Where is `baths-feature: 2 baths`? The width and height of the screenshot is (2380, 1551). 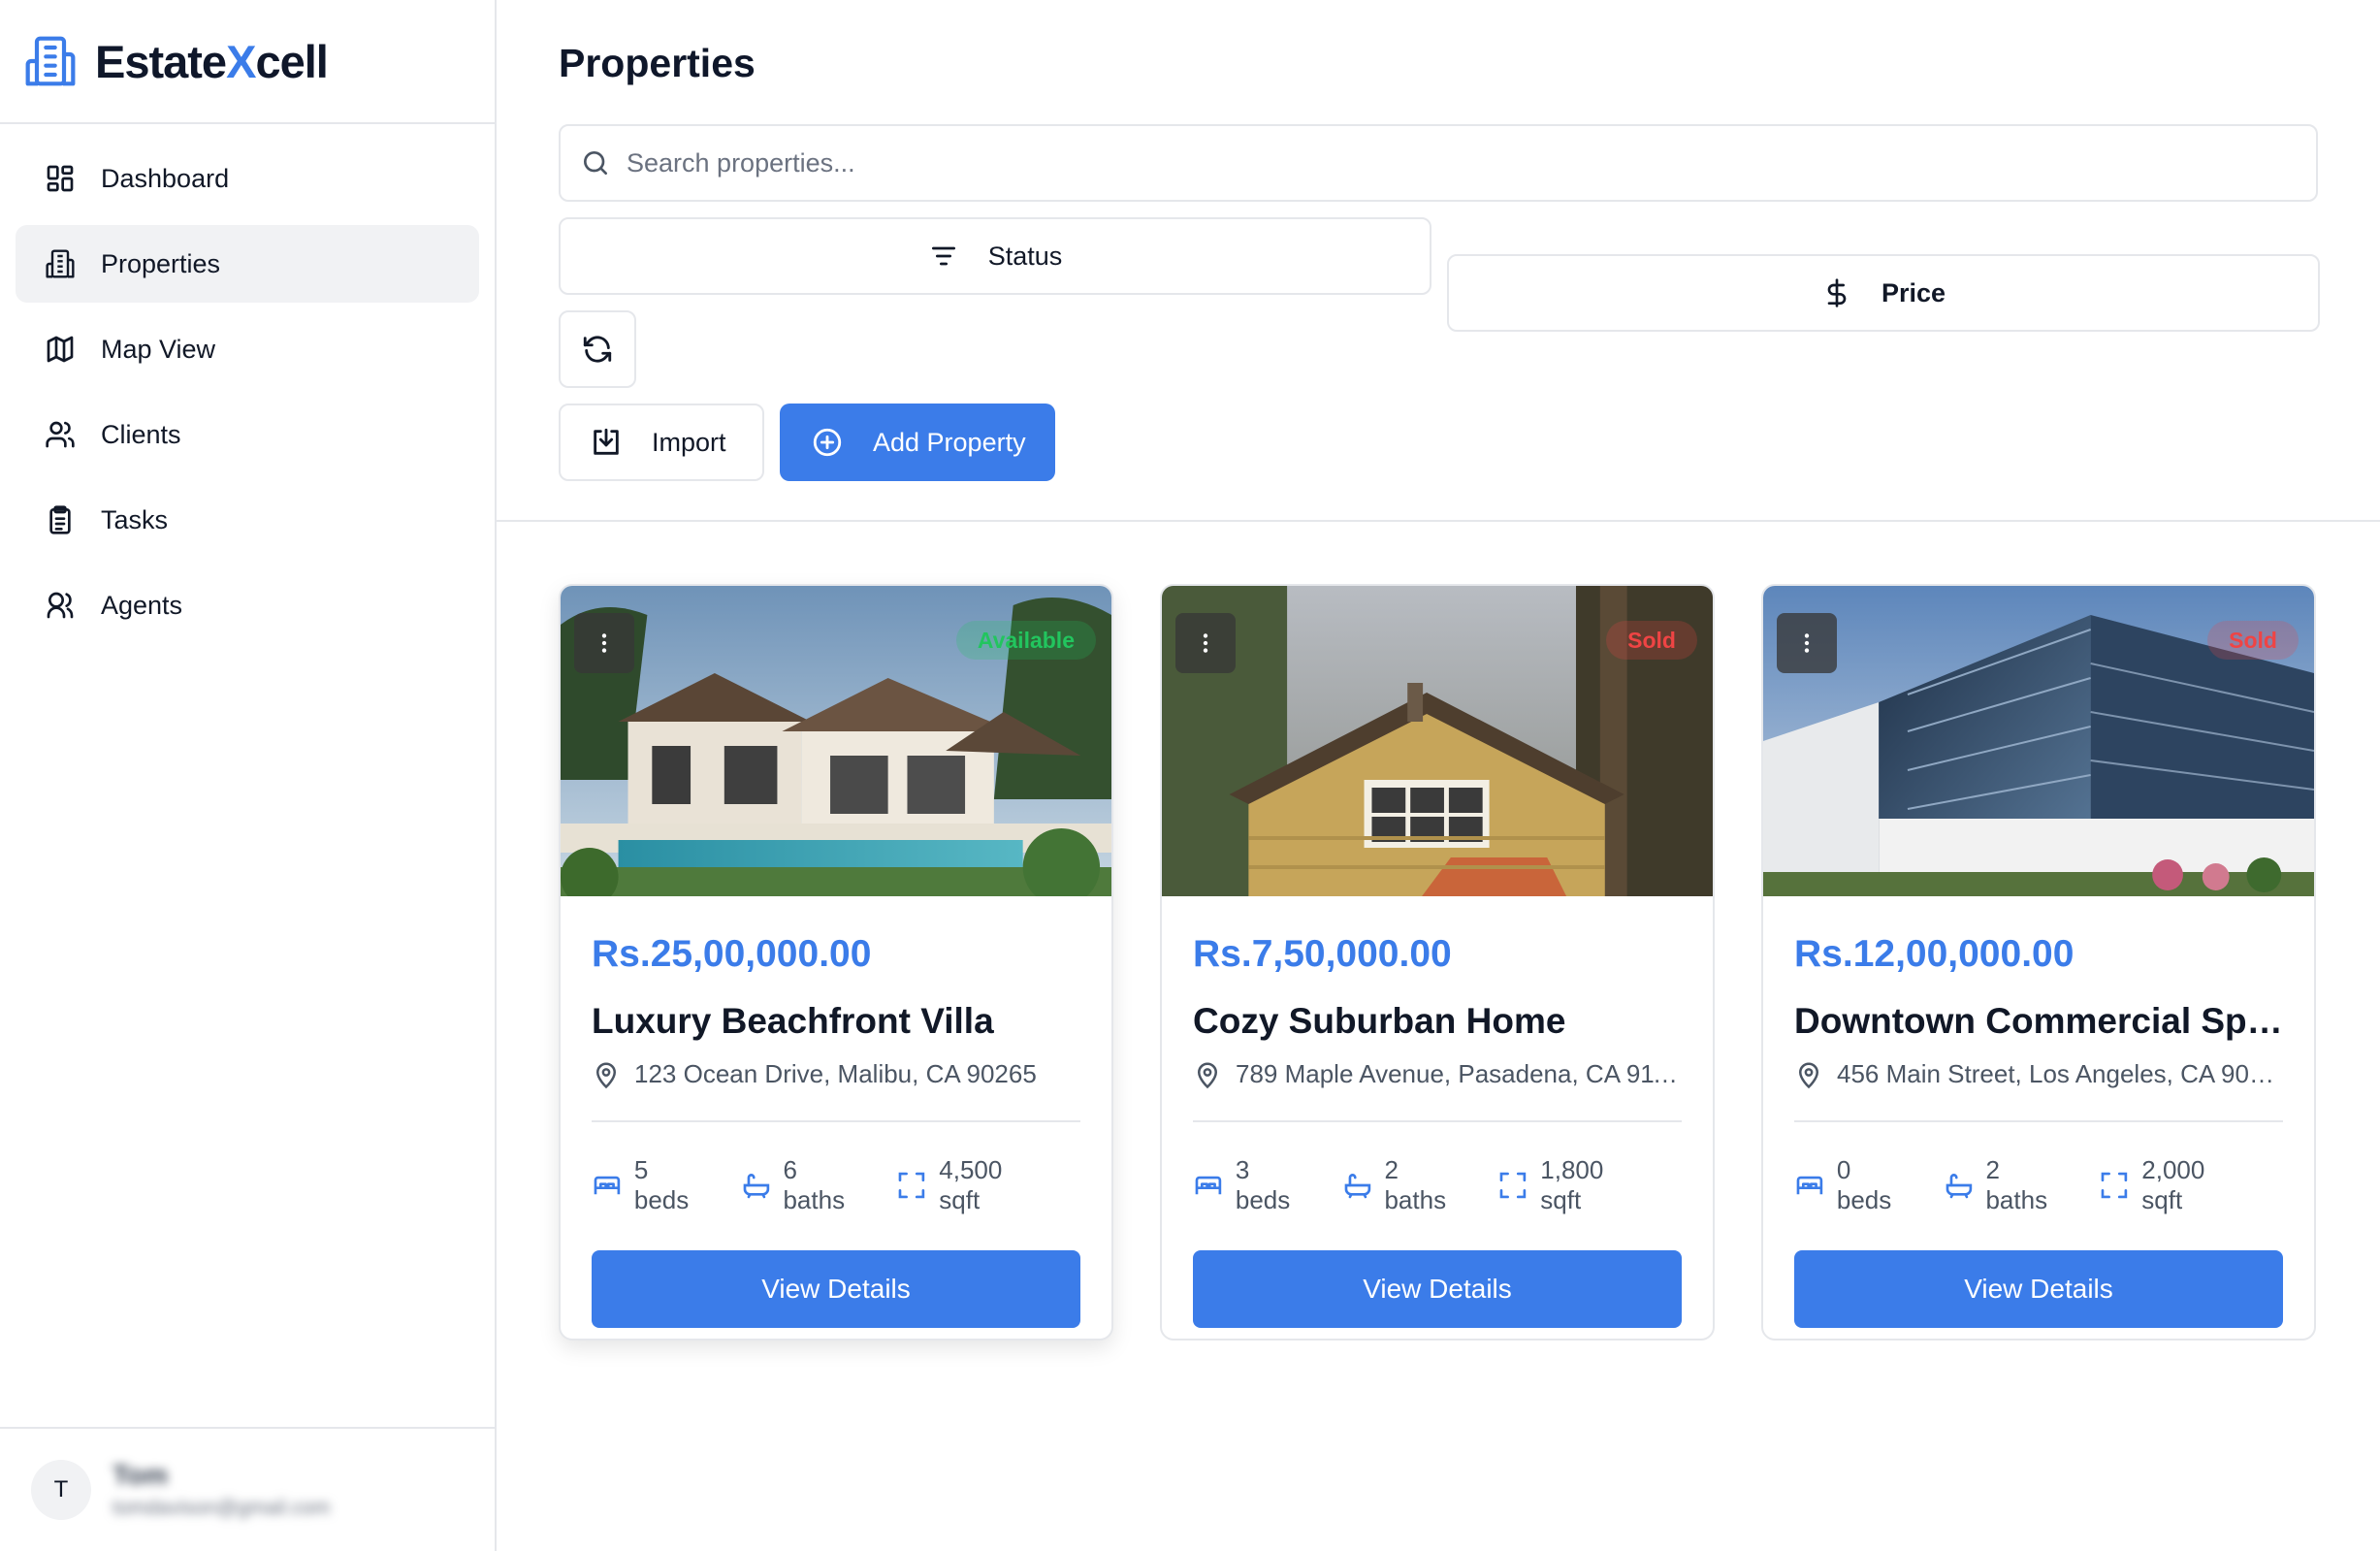
baths-feature: 2 baths is located at coordinates (2006, 1185).